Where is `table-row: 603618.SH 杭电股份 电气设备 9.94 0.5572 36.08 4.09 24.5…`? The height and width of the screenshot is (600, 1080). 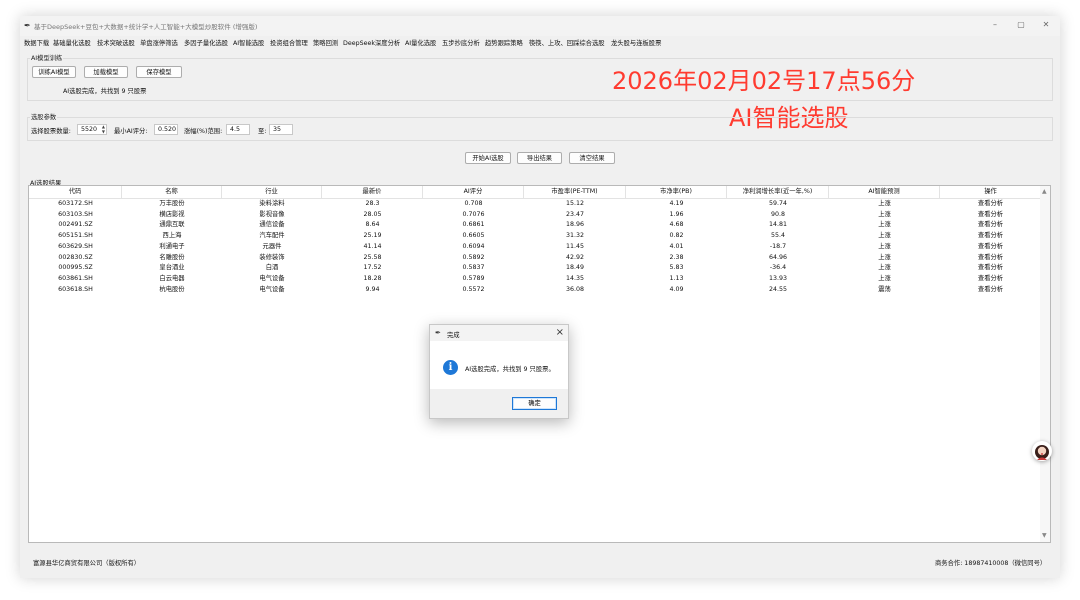
table-row: 603618.SH 杭电股份 电气设备 9.94 0.5572 36.08 4.09 24.5… is located at coordinates (535, 290).